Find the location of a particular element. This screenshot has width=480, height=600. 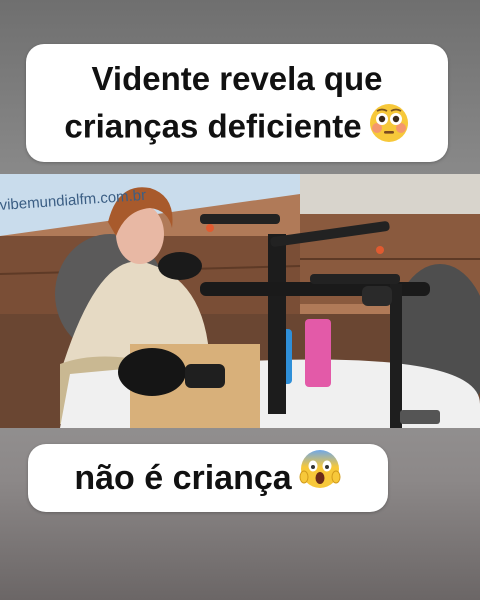

bottom-caption-text: não é criança is located at coordinates (183, 478).